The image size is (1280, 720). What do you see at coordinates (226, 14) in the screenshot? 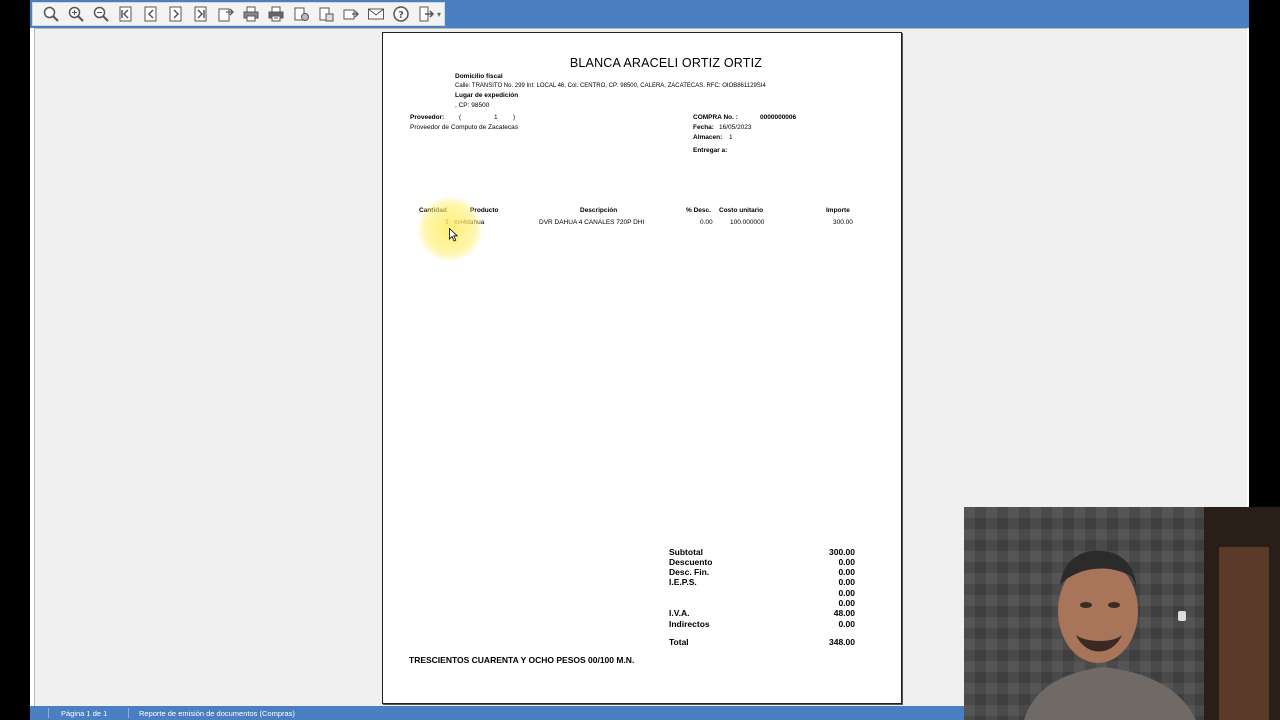
I see `export-icon` at bounding box center [226, 14].